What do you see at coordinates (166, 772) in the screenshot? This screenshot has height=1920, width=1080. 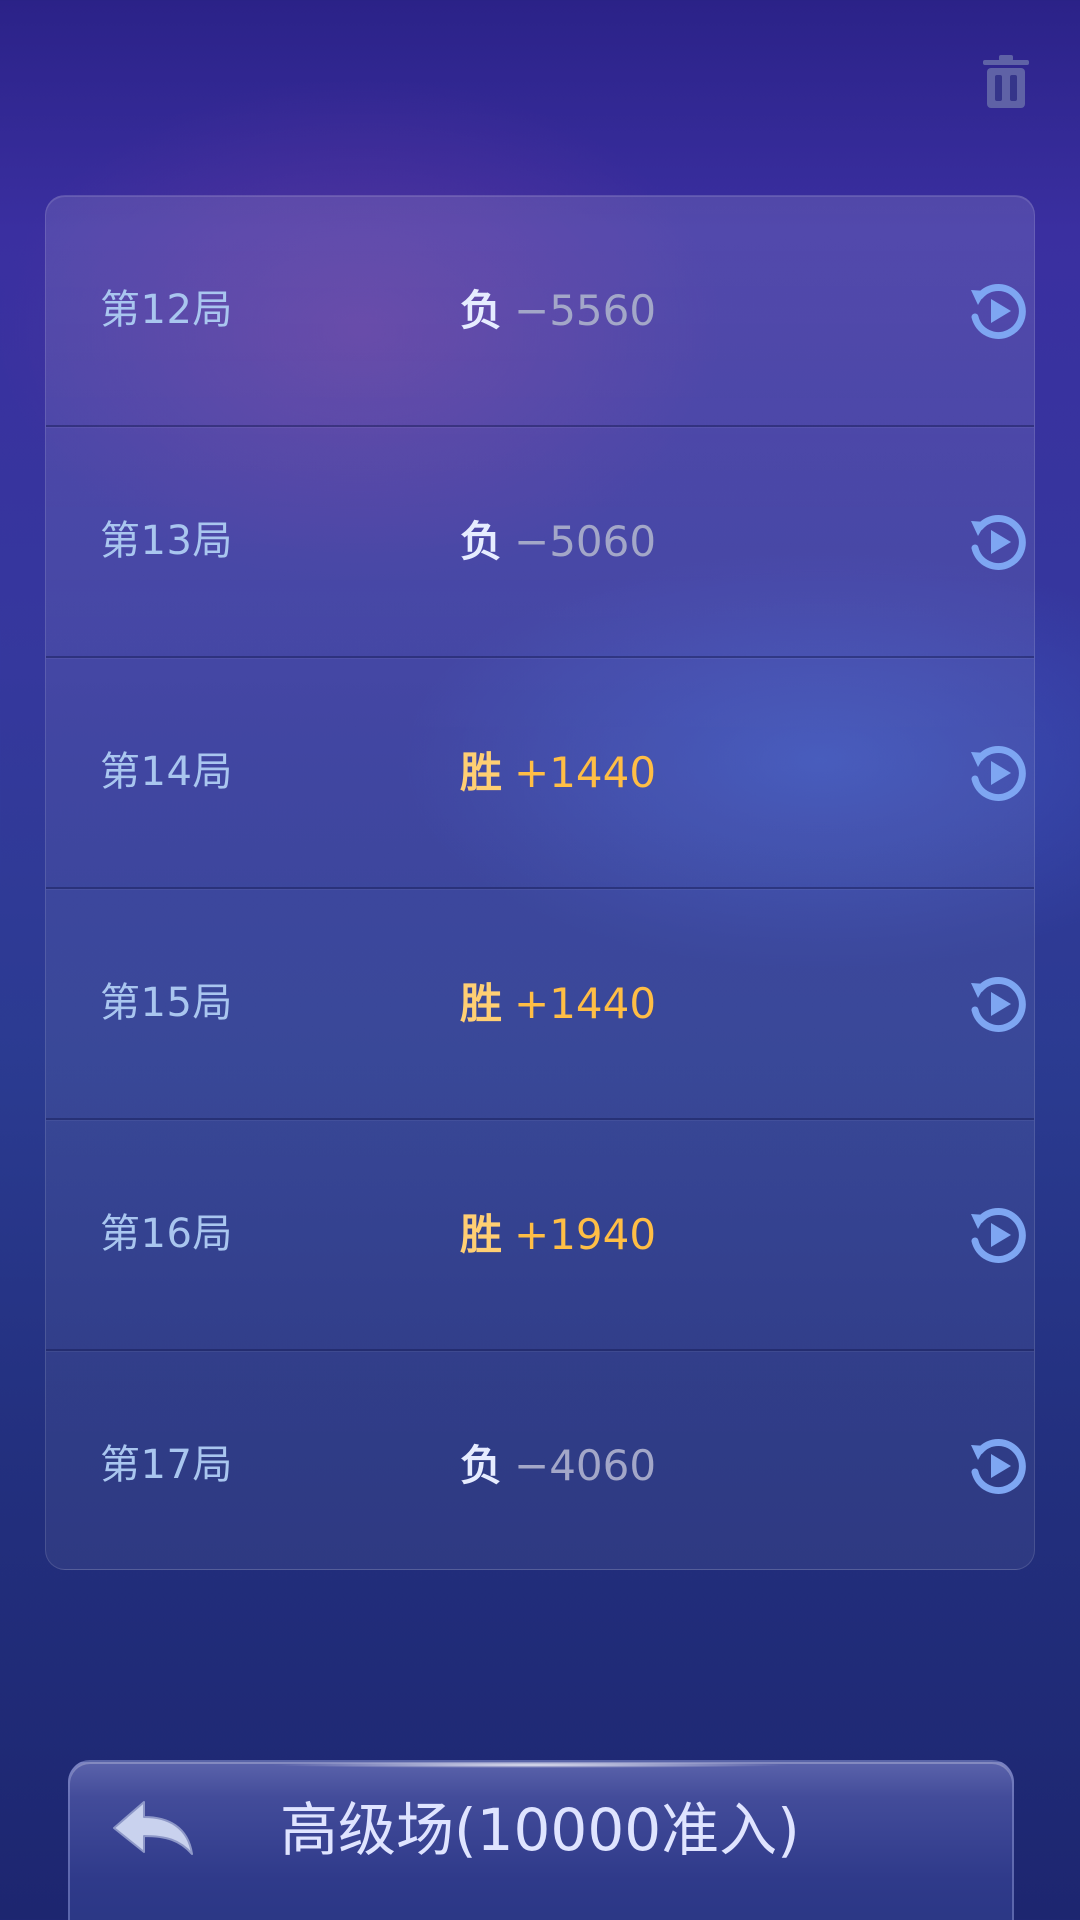 I see `round-number: 第14局` at bounding box center [166, 772].